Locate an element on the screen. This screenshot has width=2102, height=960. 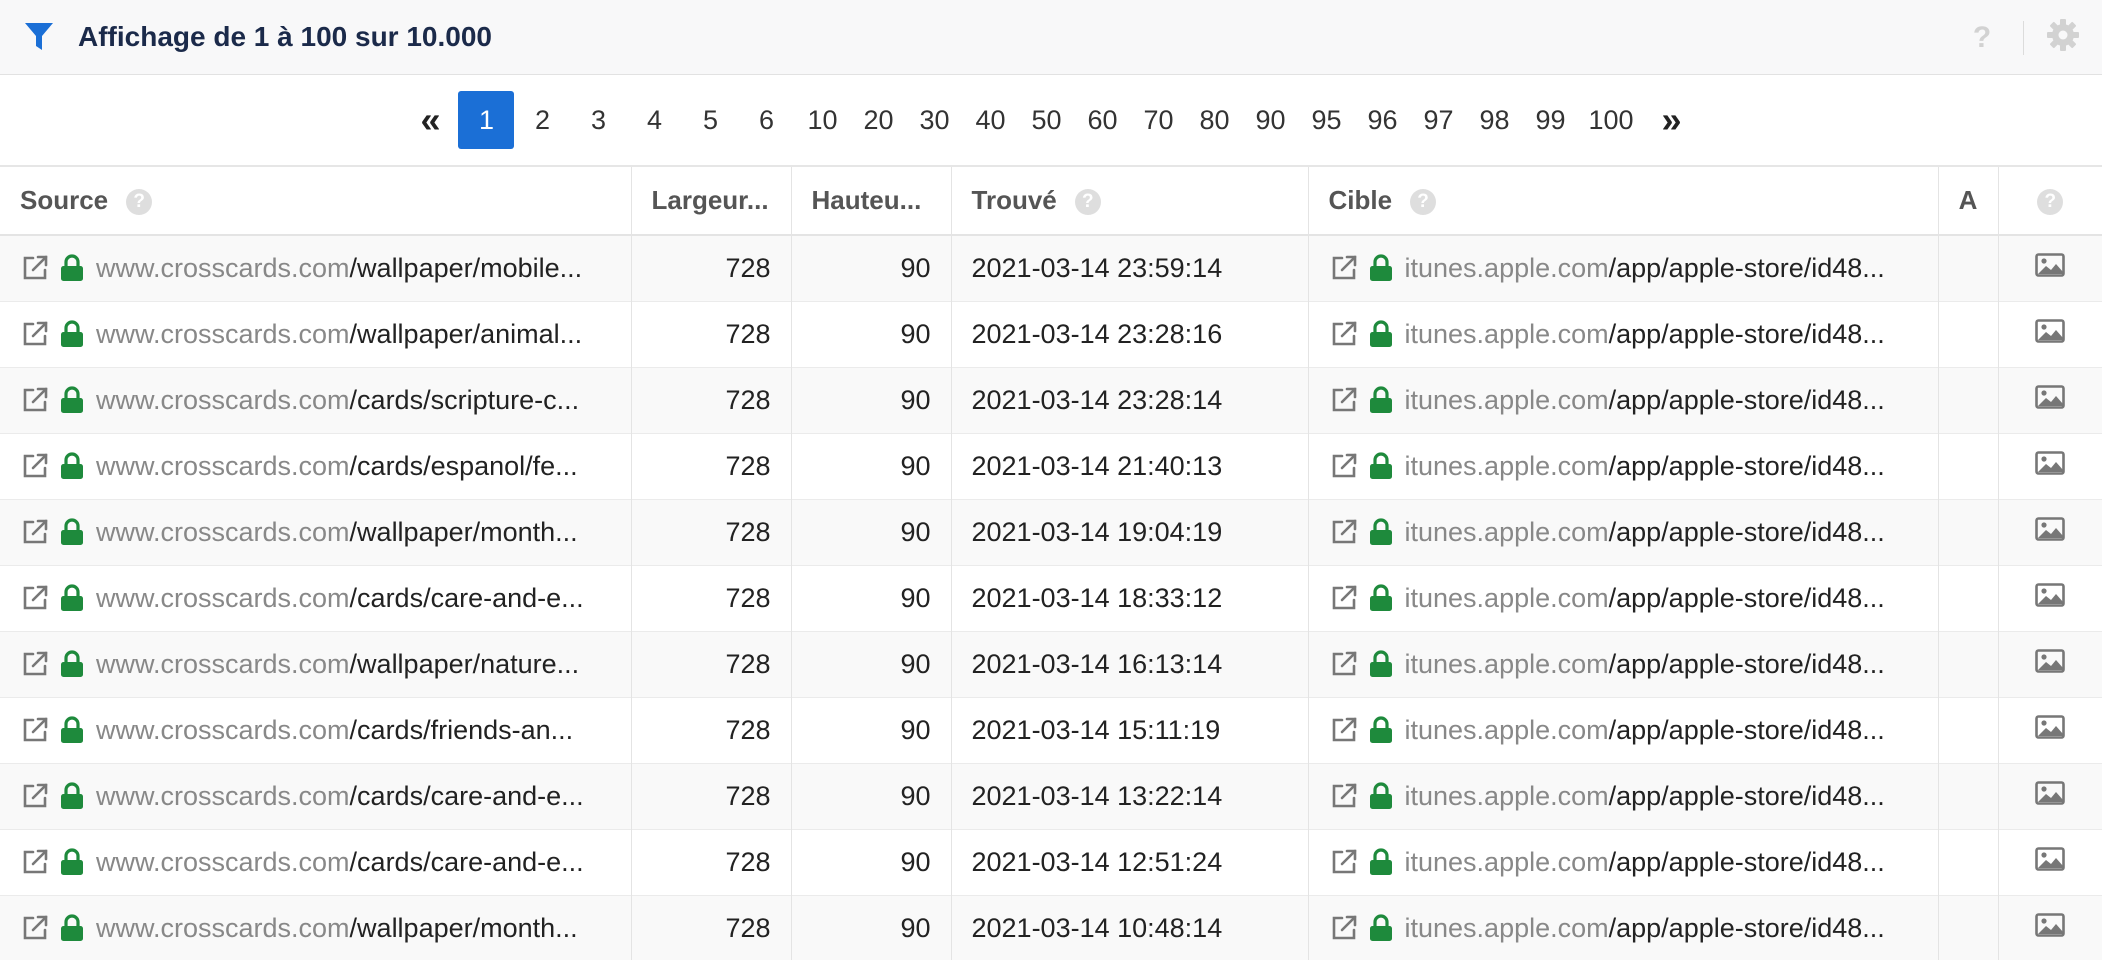
page-96-button: 96 is located at coordinates (1382, 120).